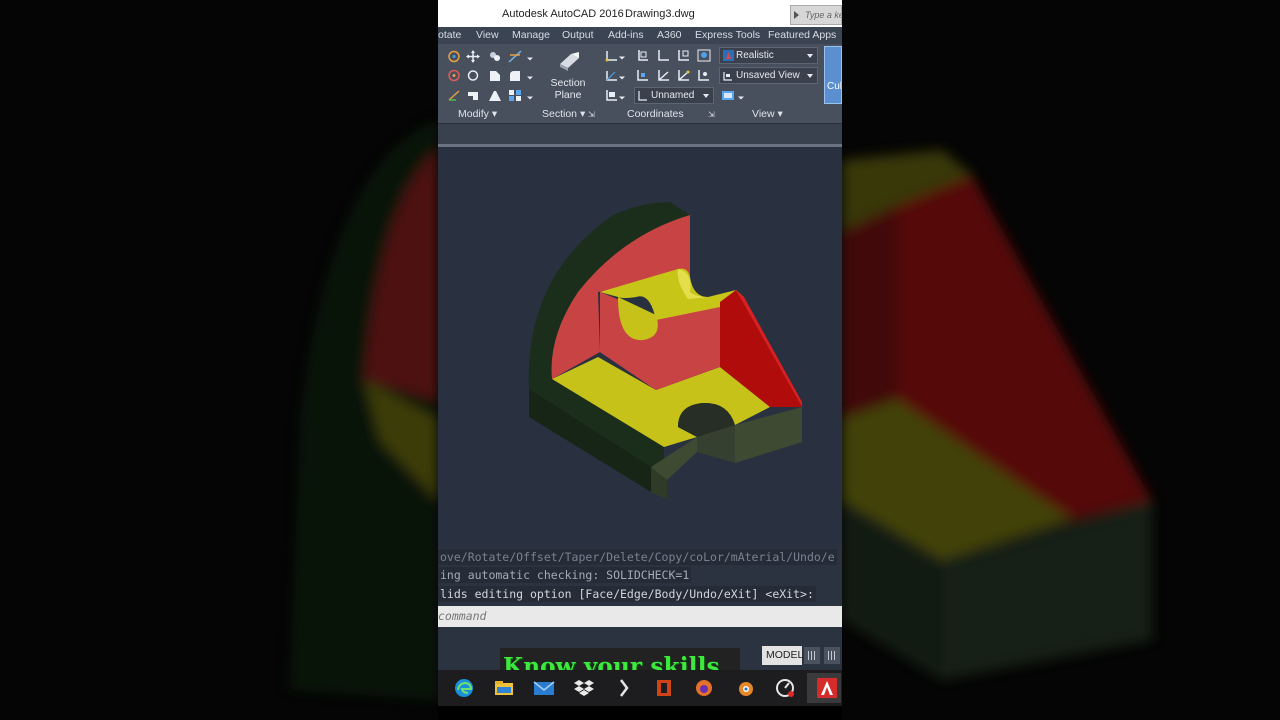 Image resolution: width=1280 pixels, height=720 pixels. Describe the element at coordinates (568, 116) in the screenshot. I see `section-panel-title: Section ▾ ⇲` at that location.